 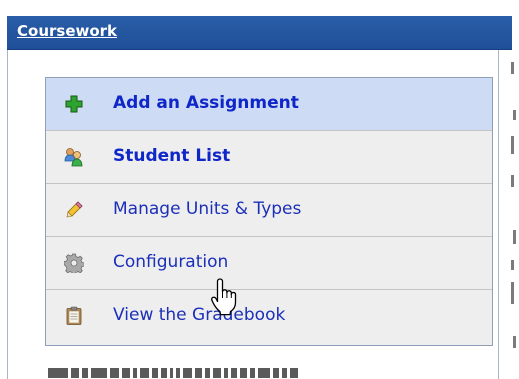 I want to click on frame-border-right, so click(x=498, y=214).